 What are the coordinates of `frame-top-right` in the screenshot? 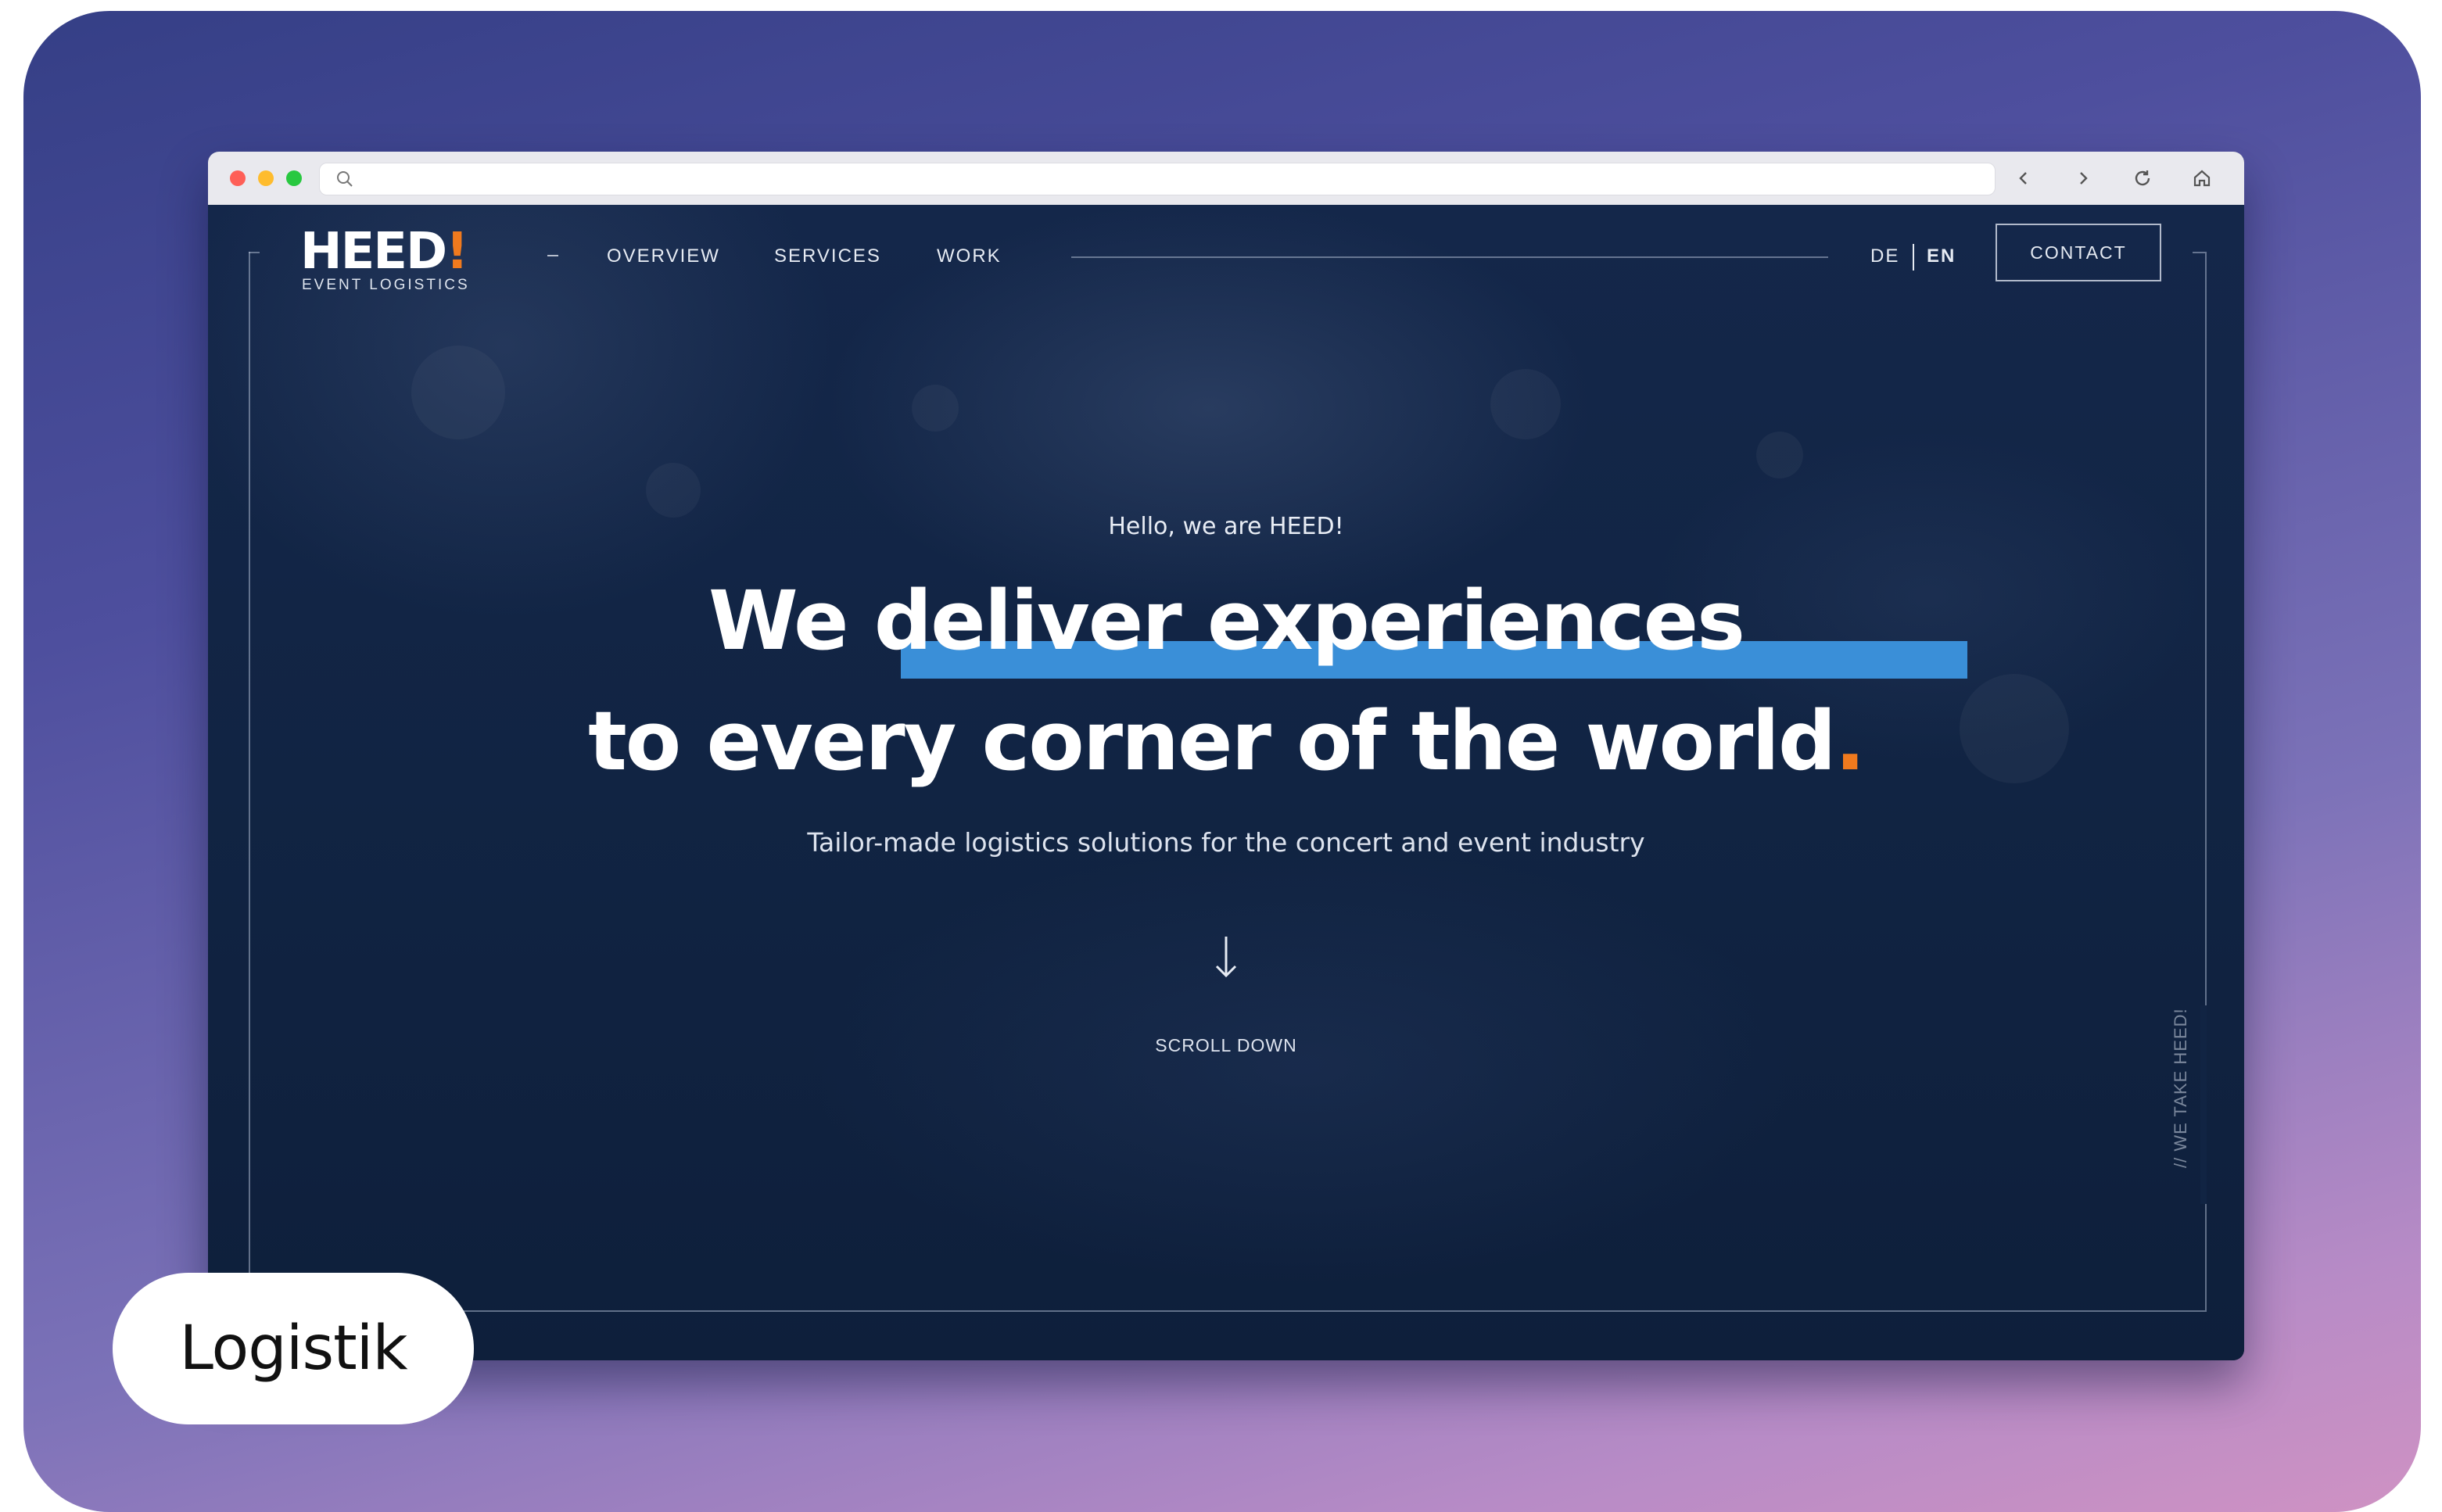 It's located at (2199, 252).